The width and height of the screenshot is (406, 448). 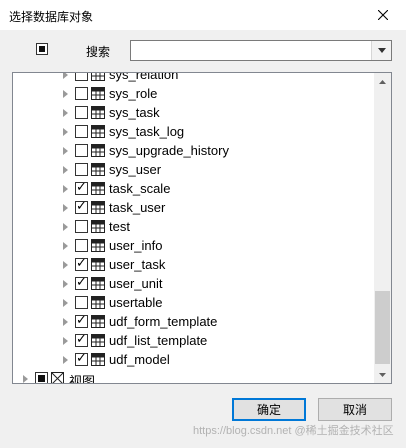 I want to click on dropdown-button, so click(x=381, y=50).